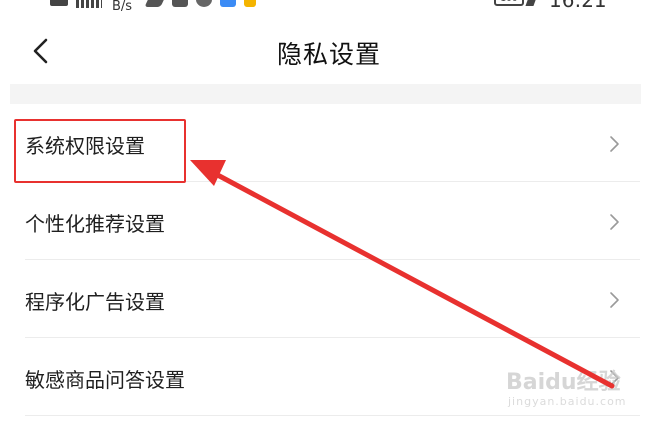  Describe the element at coordinates (105, 380) in the screenshot. I see `menu-item-label: 敏感商品问答设置` at that location.